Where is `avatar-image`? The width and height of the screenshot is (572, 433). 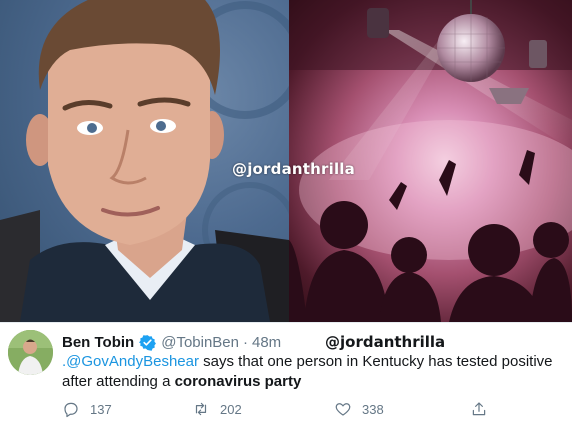
avatar-image is located at coordinates (30, 352).